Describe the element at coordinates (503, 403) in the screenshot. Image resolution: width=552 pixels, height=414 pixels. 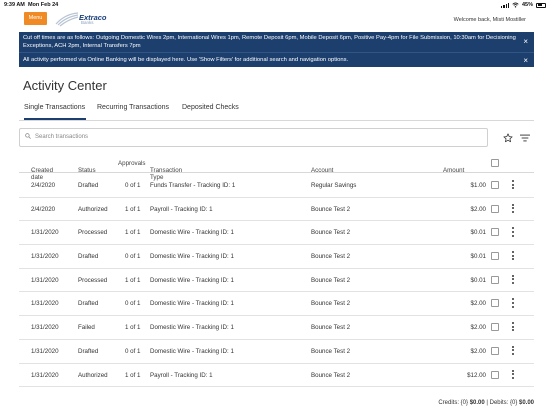
I see `debits-label: Debits: {0}` at that location.